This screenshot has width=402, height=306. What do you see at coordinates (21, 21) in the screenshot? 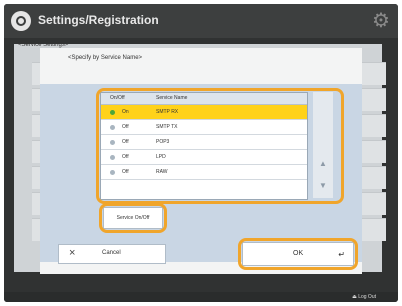
I see `settings-app-icon` at bounding box center [21, 21].